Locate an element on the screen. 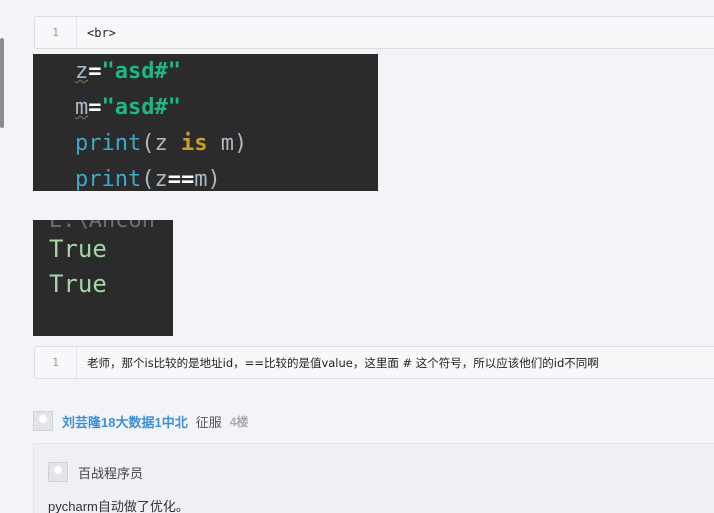  reply-box: 百战程序员 pycharm自动做了优化。 is located at coordinates (373, 478).